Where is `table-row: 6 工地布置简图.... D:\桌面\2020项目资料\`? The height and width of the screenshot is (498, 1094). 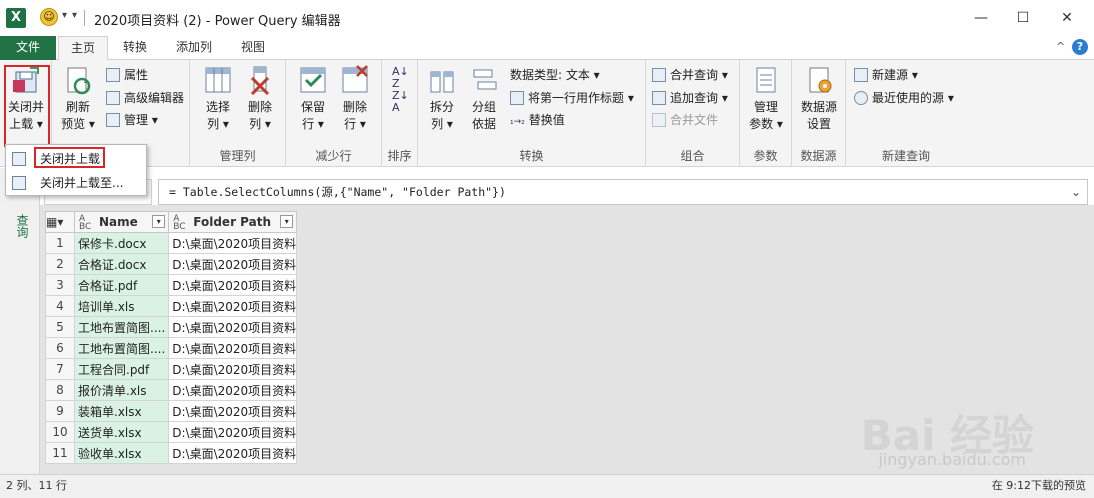
table-row: 6 工地布置简图.... D:\桌面\2020项目资料\ is located at coordinates (171, 348).